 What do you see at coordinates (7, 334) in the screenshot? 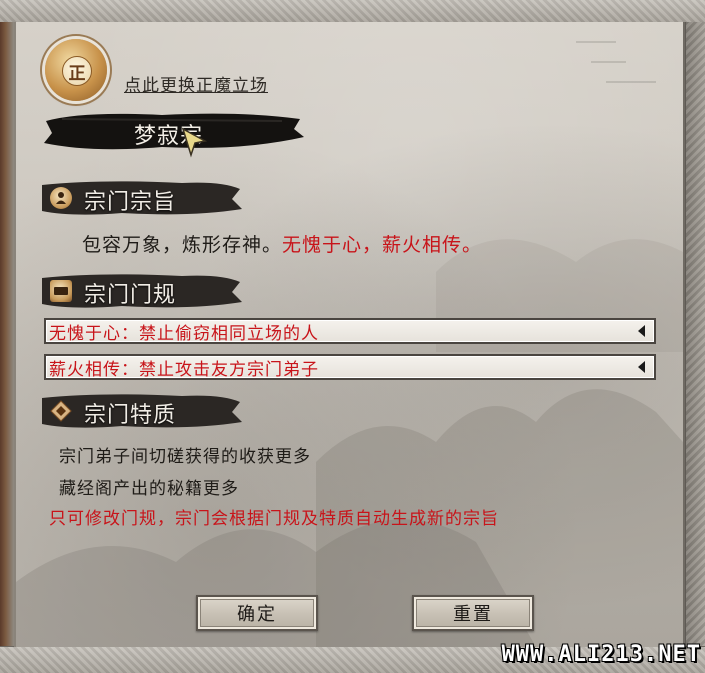
I see `frame-left-border` at bounding box center [7, 334].